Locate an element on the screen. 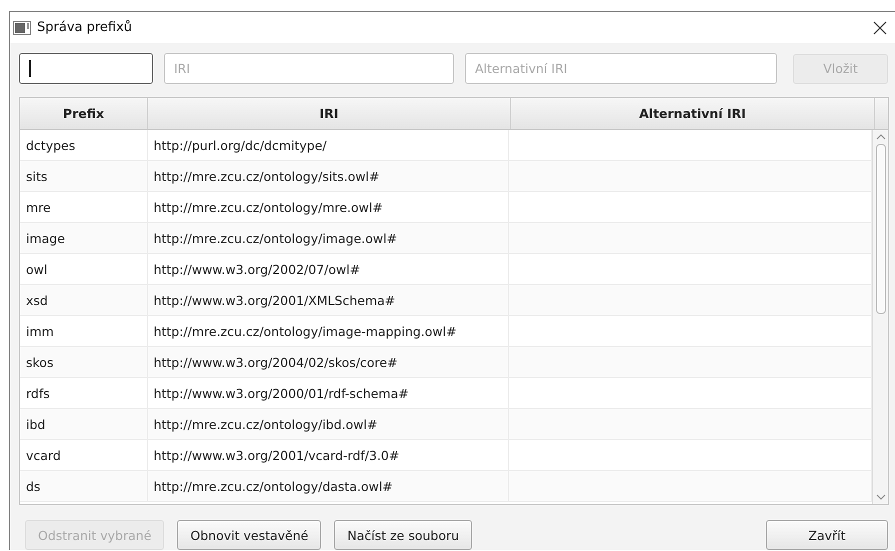 The width and height of the screenshot is (895, 551). prefix-field is located at coordinates (86, 68).